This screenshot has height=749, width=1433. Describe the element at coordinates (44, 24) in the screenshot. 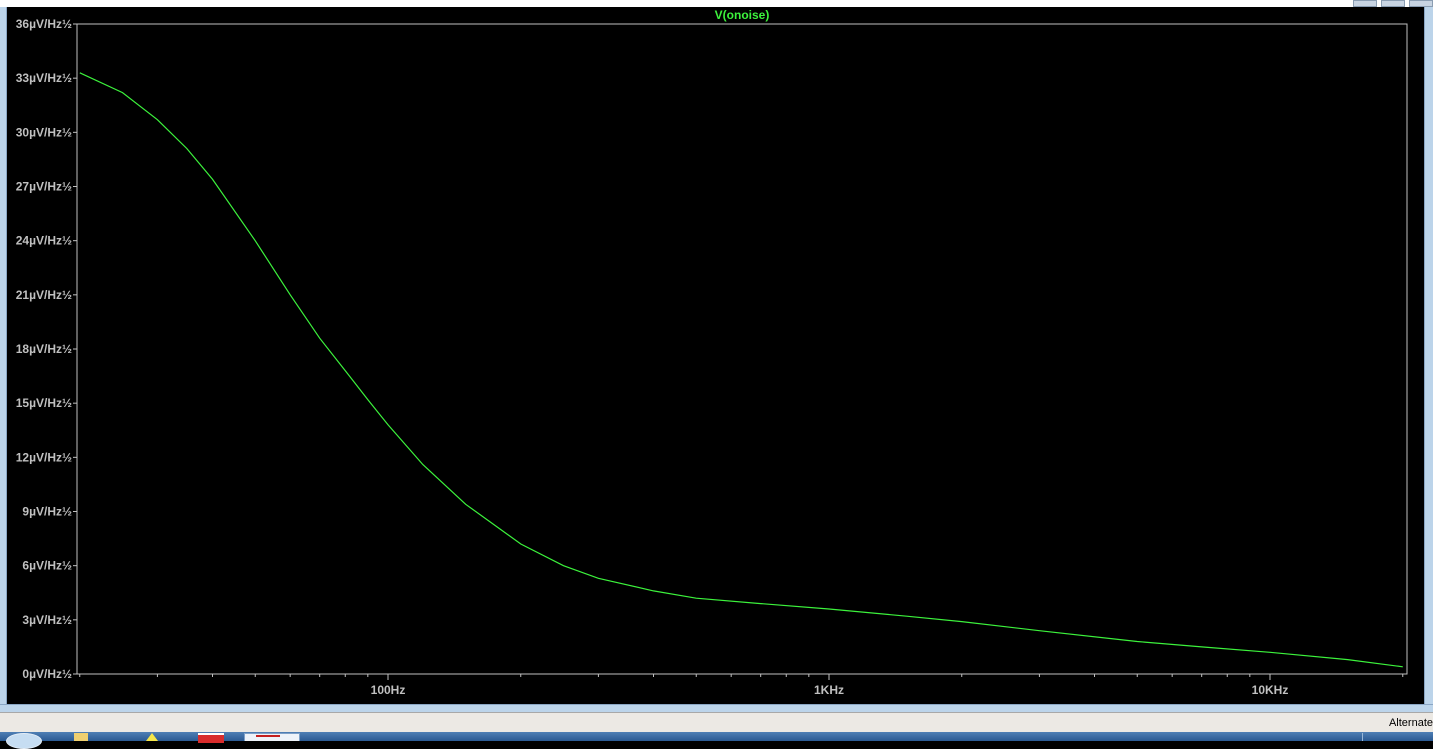

I see `y-tick-label: 36µV/Hz½` at that location.